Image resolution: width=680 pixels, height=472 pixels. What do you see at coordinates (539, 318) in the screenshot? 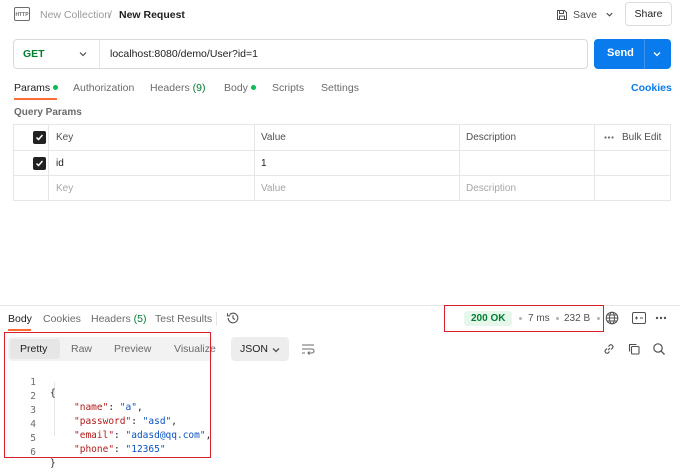
I see `response-time: 7 ms` at bounding box center [539, 318].